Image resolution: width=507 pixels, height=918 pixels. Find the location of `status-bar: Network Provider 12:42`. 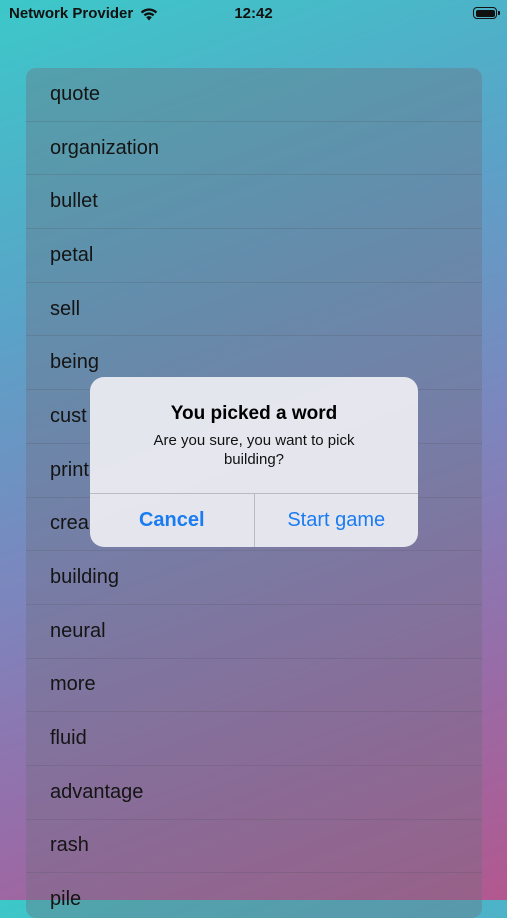

status-bar: Network Provider 12:42 is located at coordinates (253, 15).